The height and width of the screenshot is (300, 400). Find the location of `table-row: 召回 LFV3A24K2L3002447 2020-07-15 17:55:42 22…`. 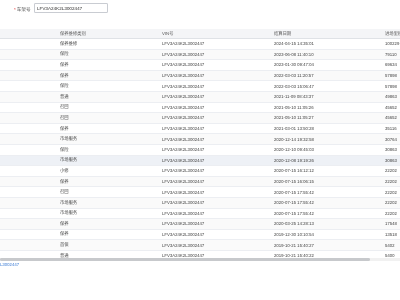

table-row: 召回 LFV3A24K2L3002447 2020-07-15 17:55:42 22… is located at coordinates (200, 192).